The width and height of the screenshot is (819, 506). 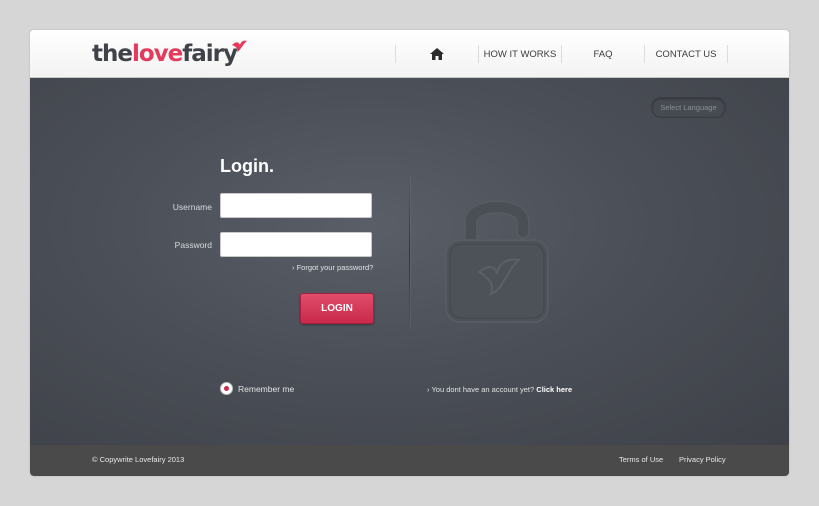 I want to click on nav-divider, so click(x=727, y=54).